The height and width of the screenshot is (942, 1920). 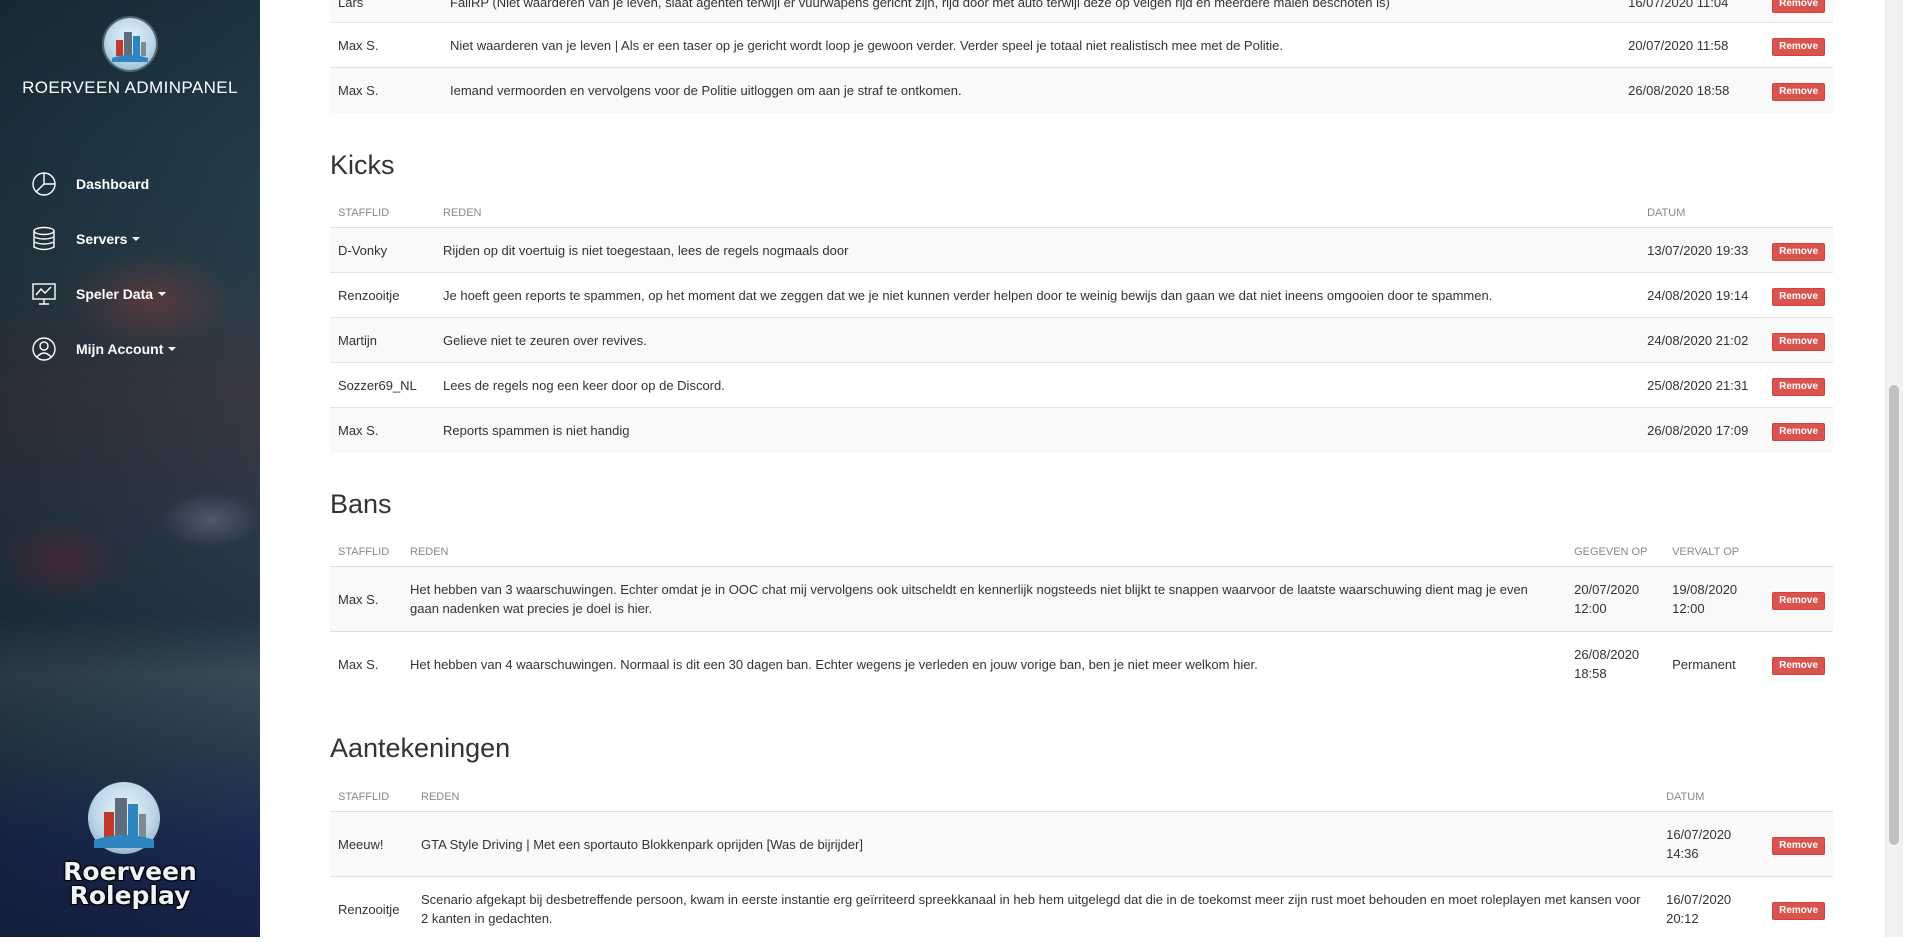 What do you see at coordinates (386, 11) in the screenshot?
I see `staff-cell: Lars` at bounding box center [386, 11].